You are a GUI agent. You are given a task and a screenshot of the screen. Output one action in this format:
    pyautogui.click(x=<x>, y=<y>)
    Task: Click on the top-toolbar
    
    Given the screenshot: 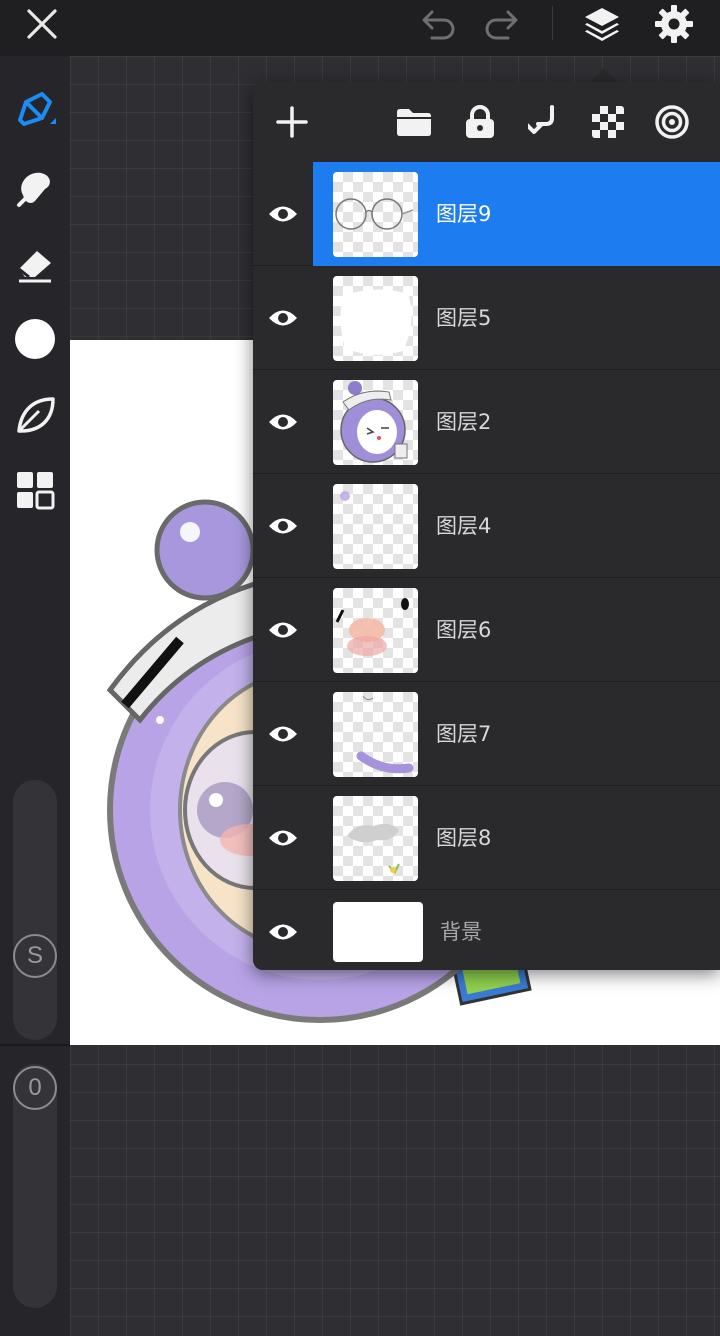 What is the action you would take?
    pyautogui.click(x=360, y=28)
    